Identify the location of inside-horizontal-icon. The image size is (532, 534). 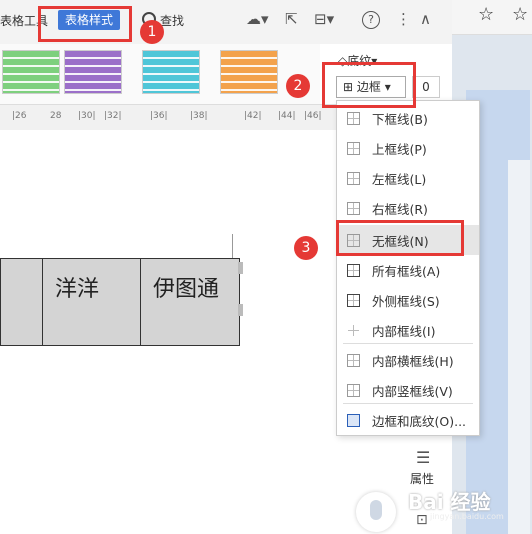
(353, 360).